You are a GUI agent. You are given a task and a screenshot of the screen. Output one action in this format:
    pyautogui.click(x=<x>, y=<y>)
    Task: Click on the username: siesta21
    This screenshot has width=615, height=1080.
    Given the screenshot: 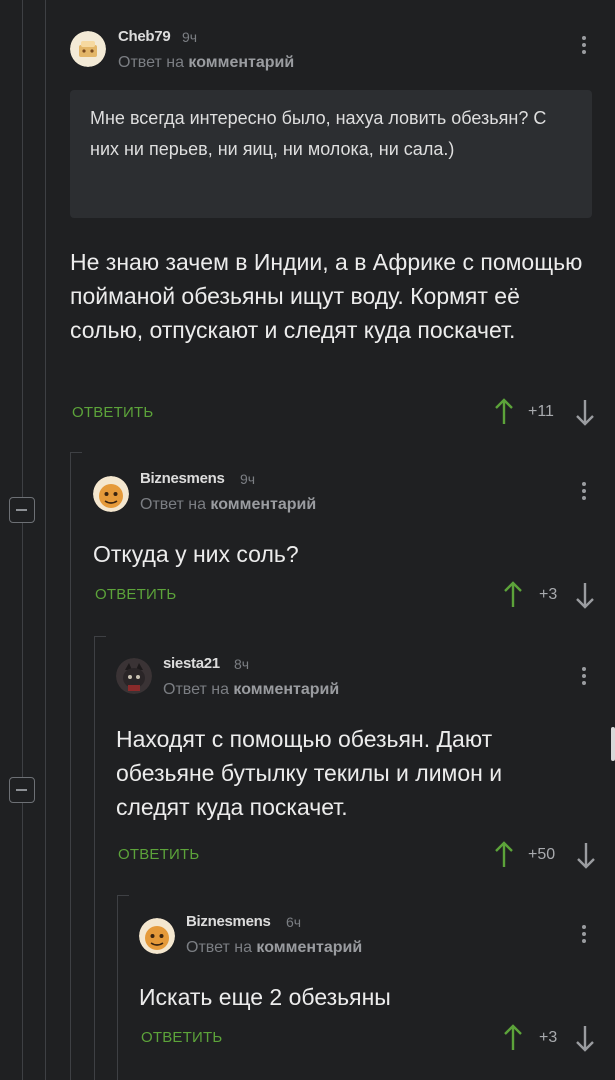 What is the action you would take?
    pyautogui.click(x=191, y=663)
    